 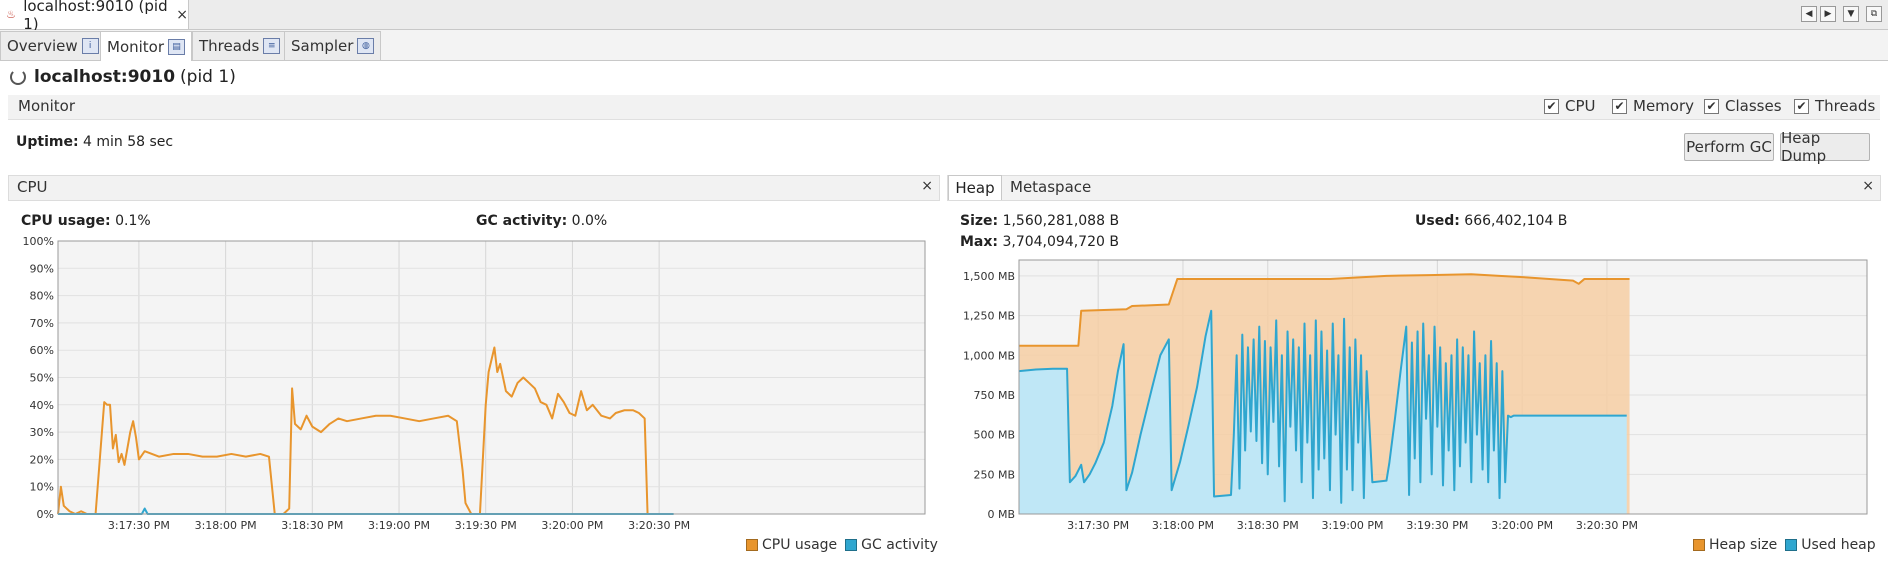 I want to click on legend-label: CPU usage, so click(x=800, y=545).